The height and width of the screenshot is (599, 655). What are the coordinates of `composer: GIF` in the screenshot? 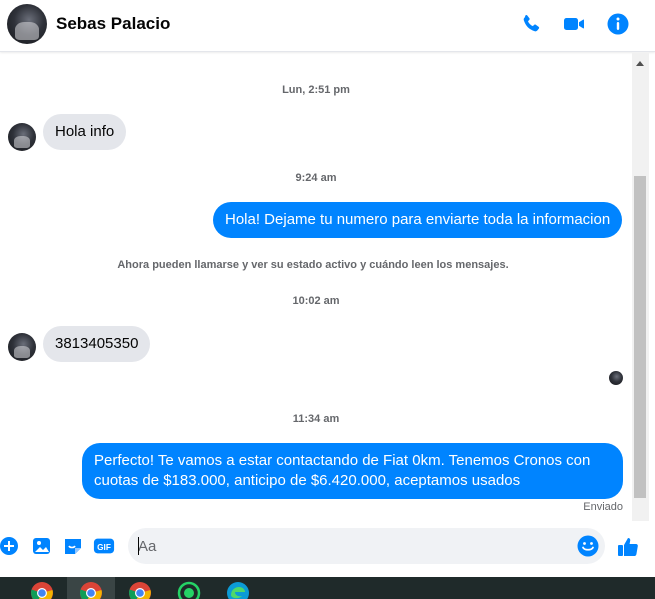 It's located at (327, 549).